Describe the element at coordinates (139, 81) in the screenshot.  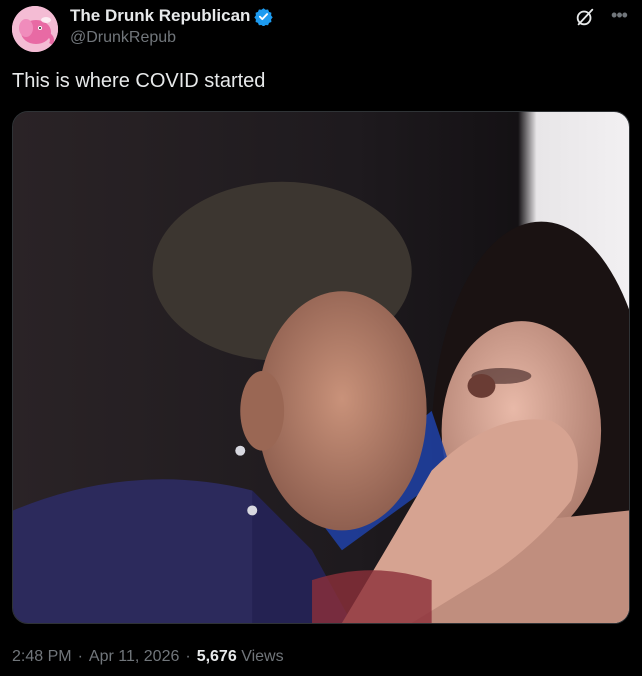
I see `tweet-text: This is where COVID started` at that location.